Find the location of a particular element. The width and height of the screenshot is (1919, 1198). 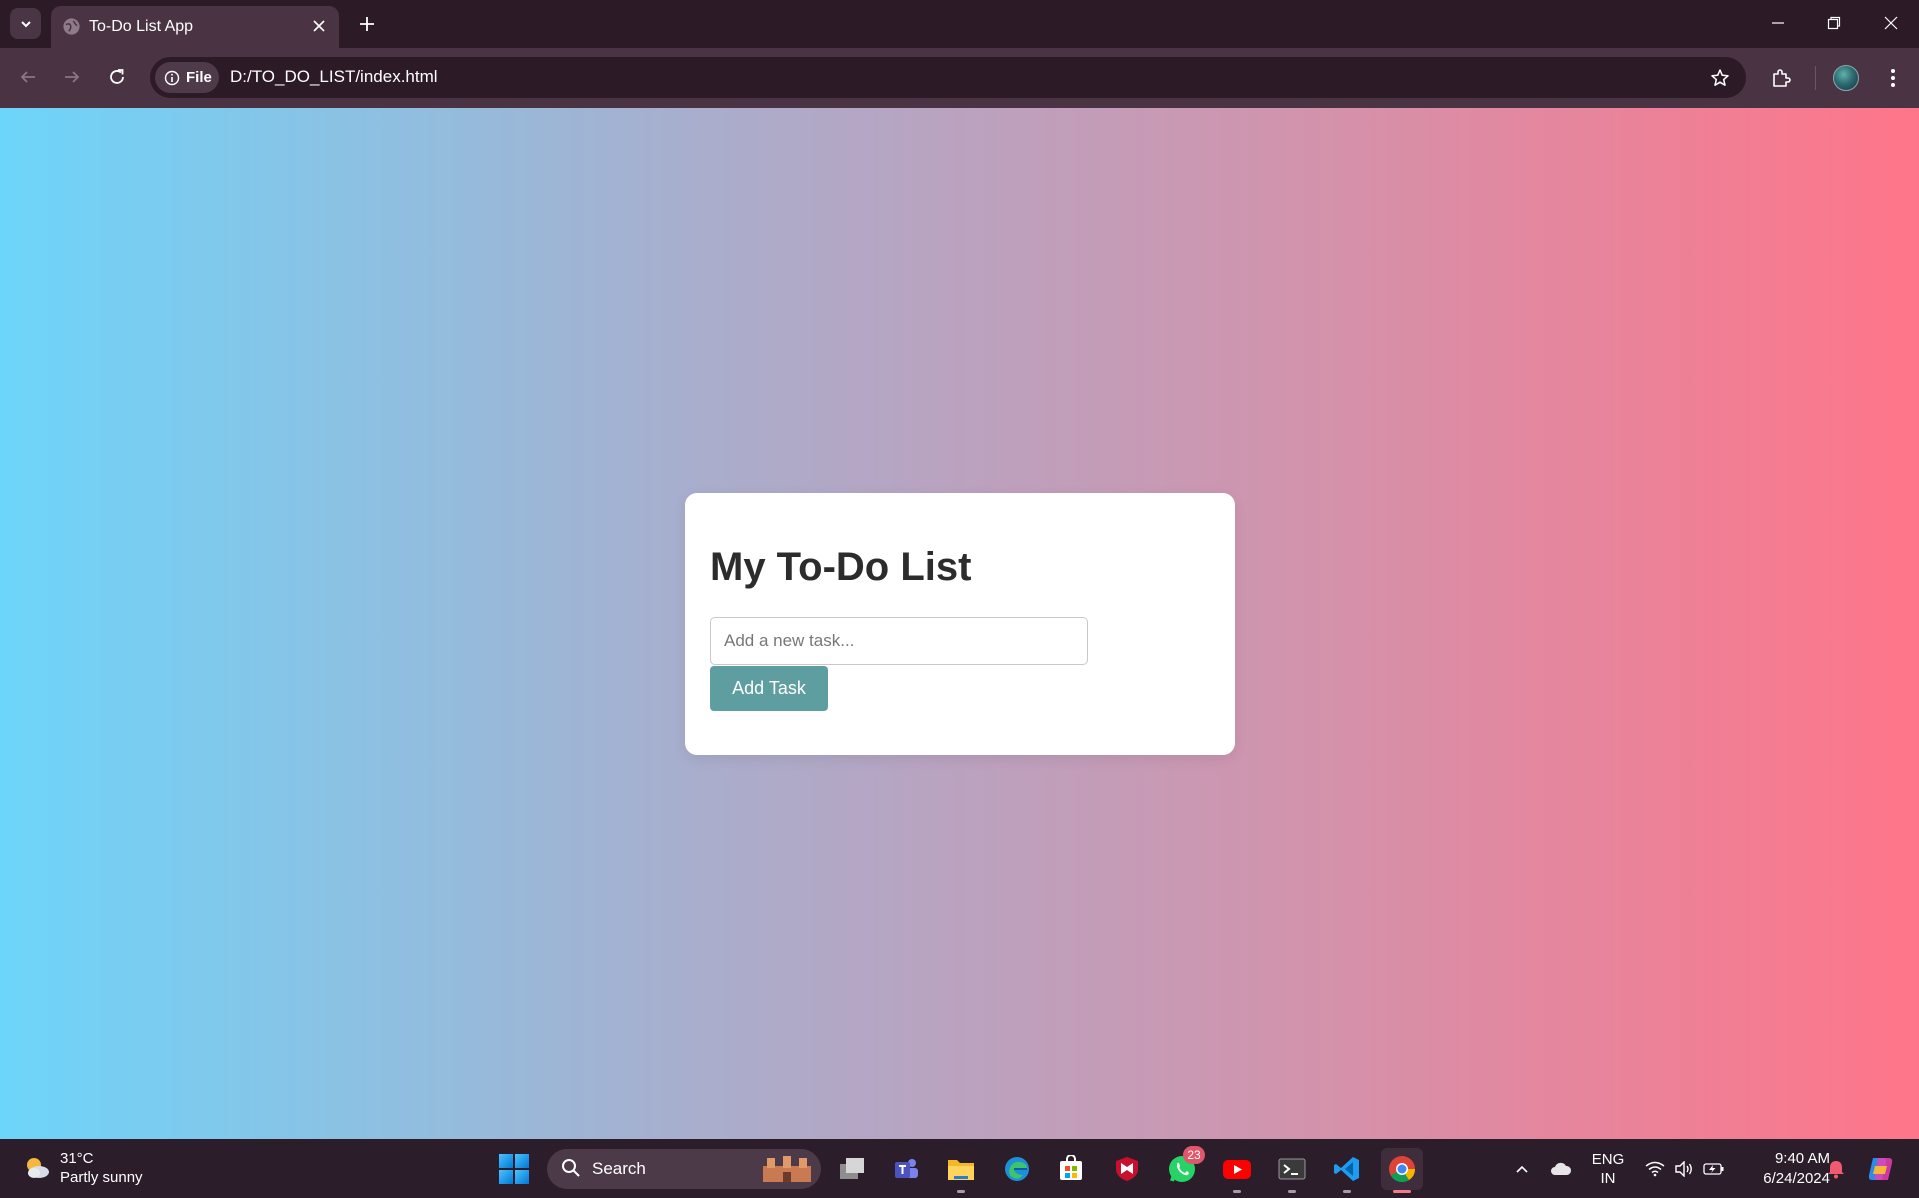

volume-button is located at coordinates (1684, 1168).